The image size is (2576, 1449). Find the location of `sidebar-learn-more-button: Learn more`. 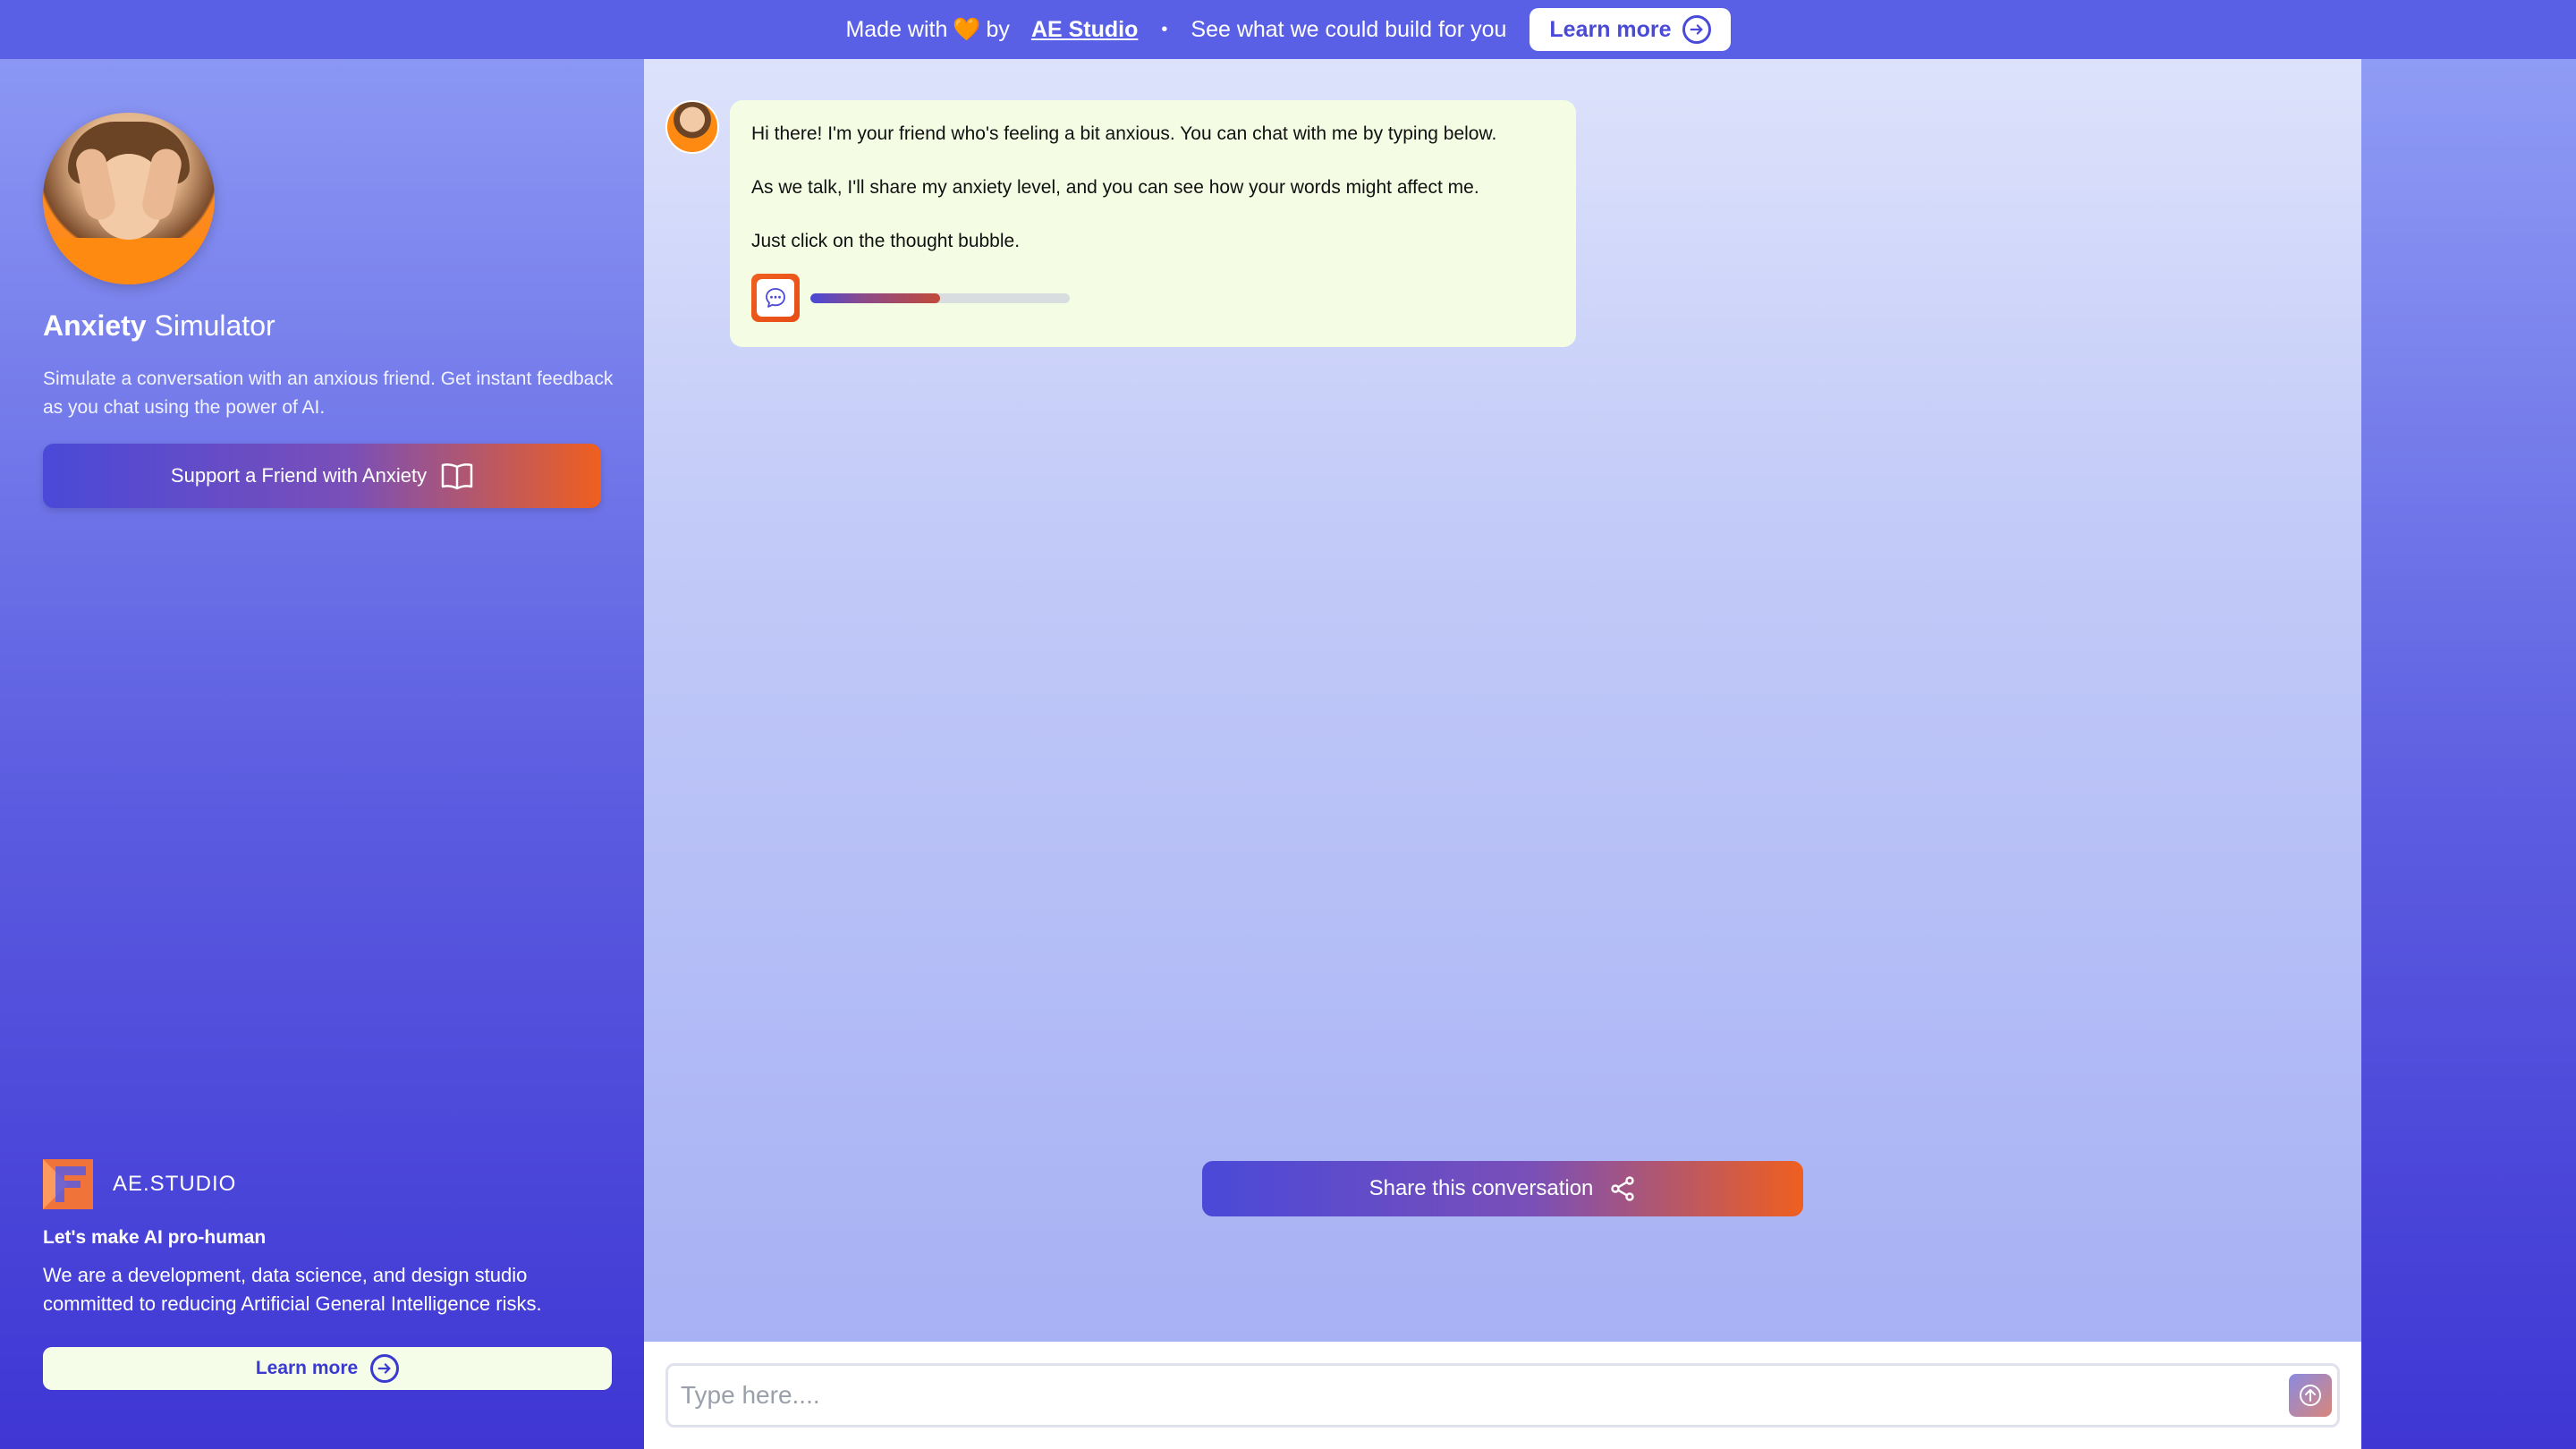

sidebar-learn-more-button: Learn more is located at coordinates (327, 1368).